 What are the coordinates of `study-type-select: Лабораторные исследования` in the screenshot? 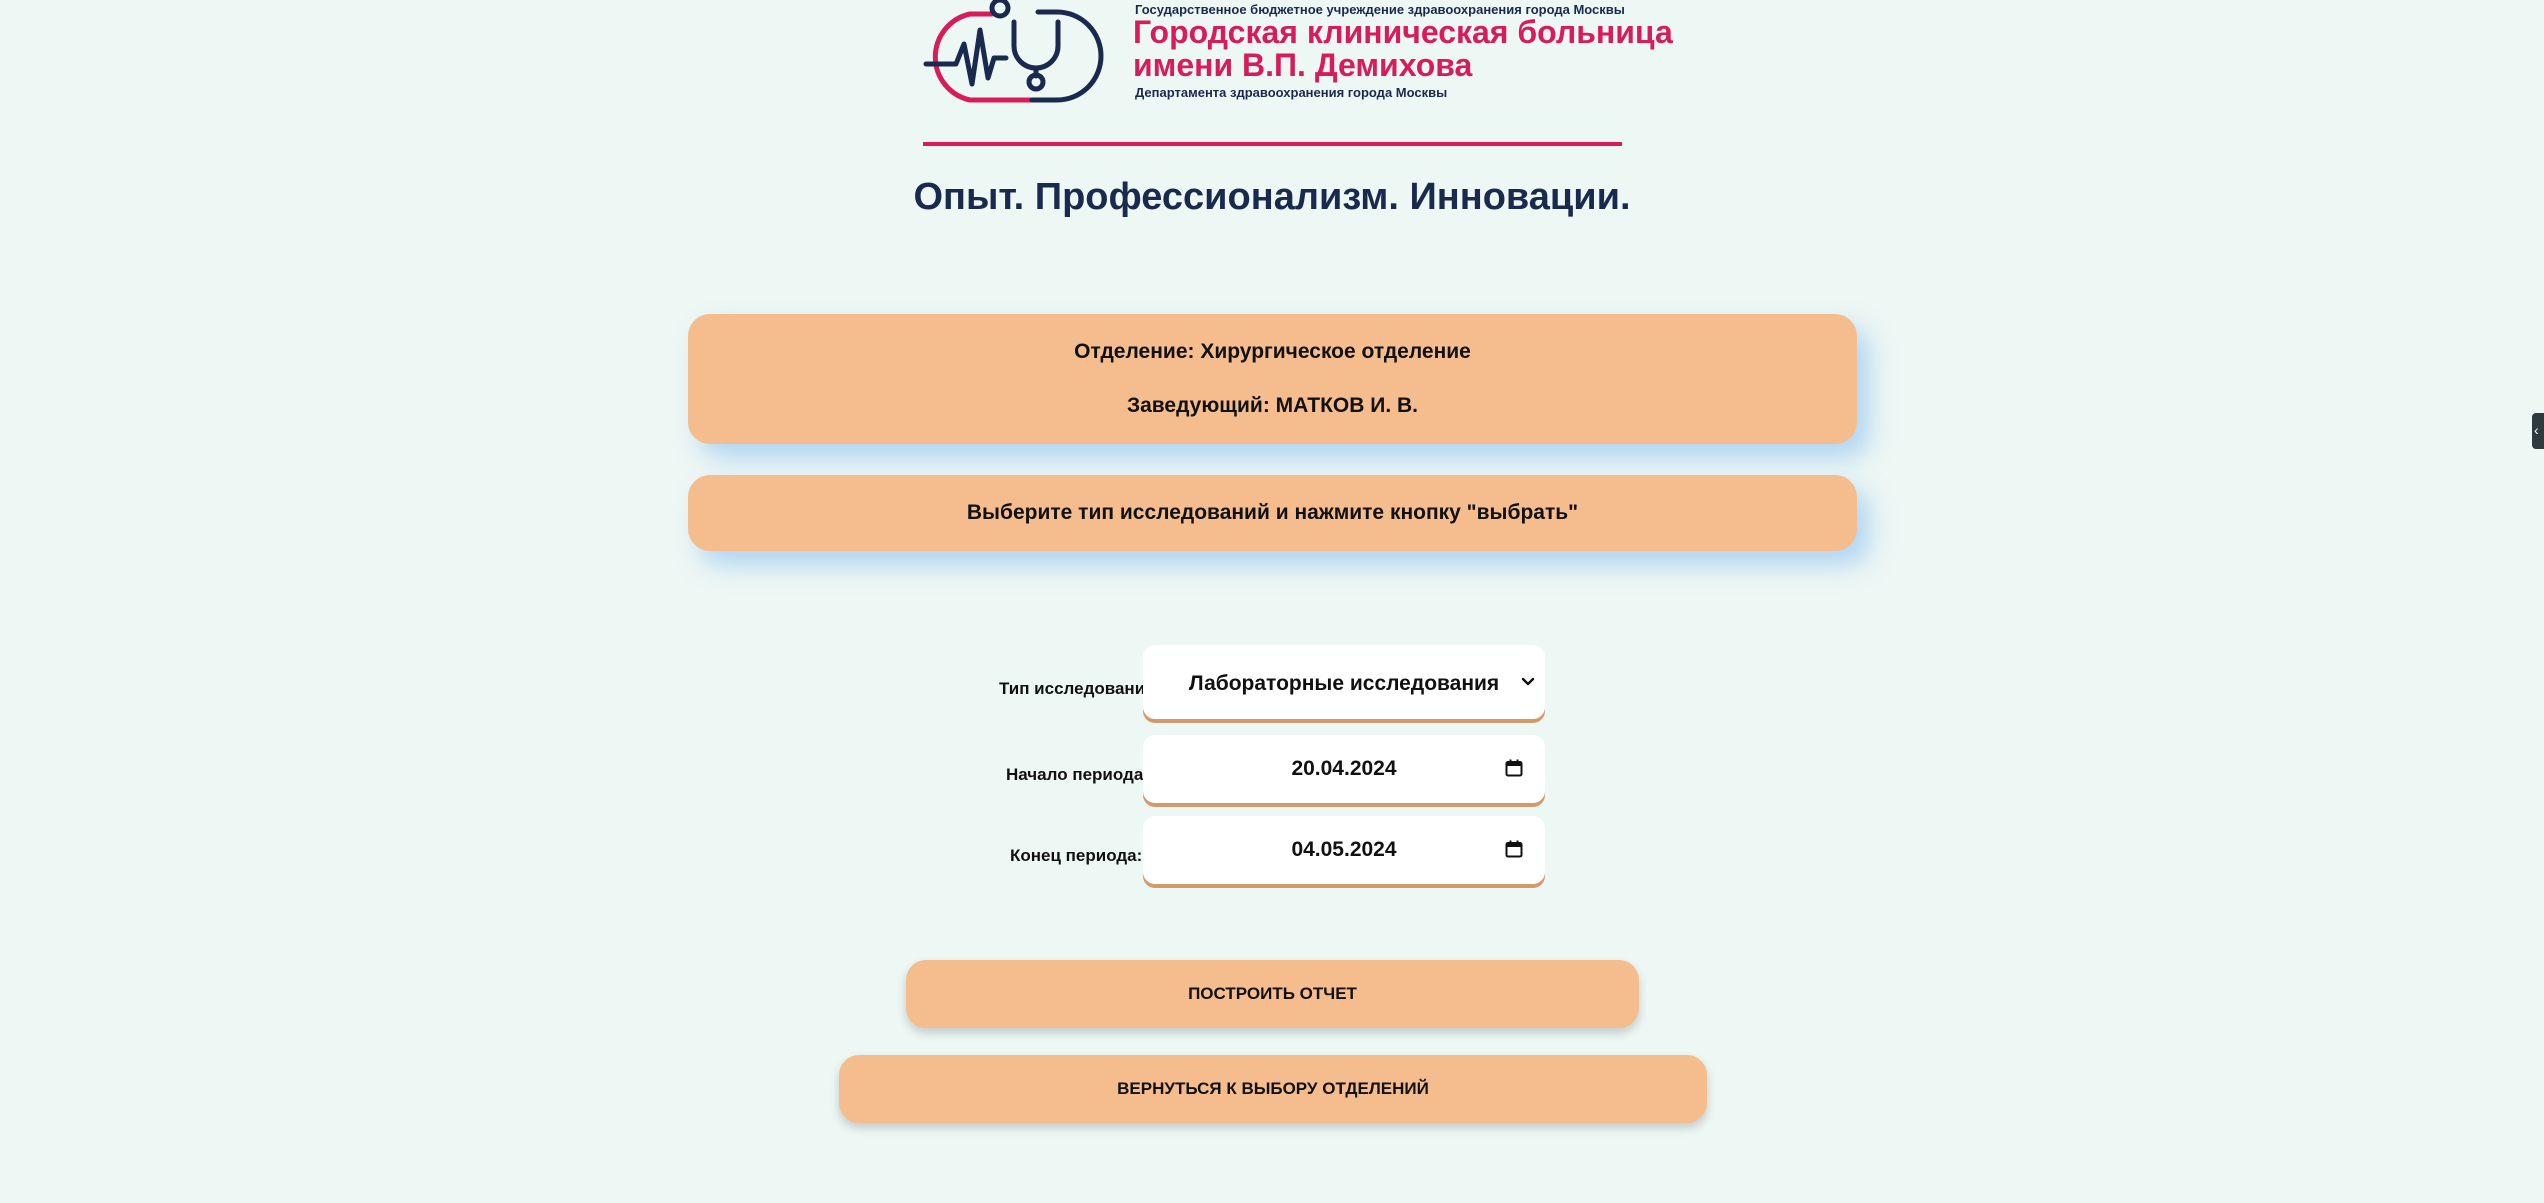 It's located at (1344, 682).